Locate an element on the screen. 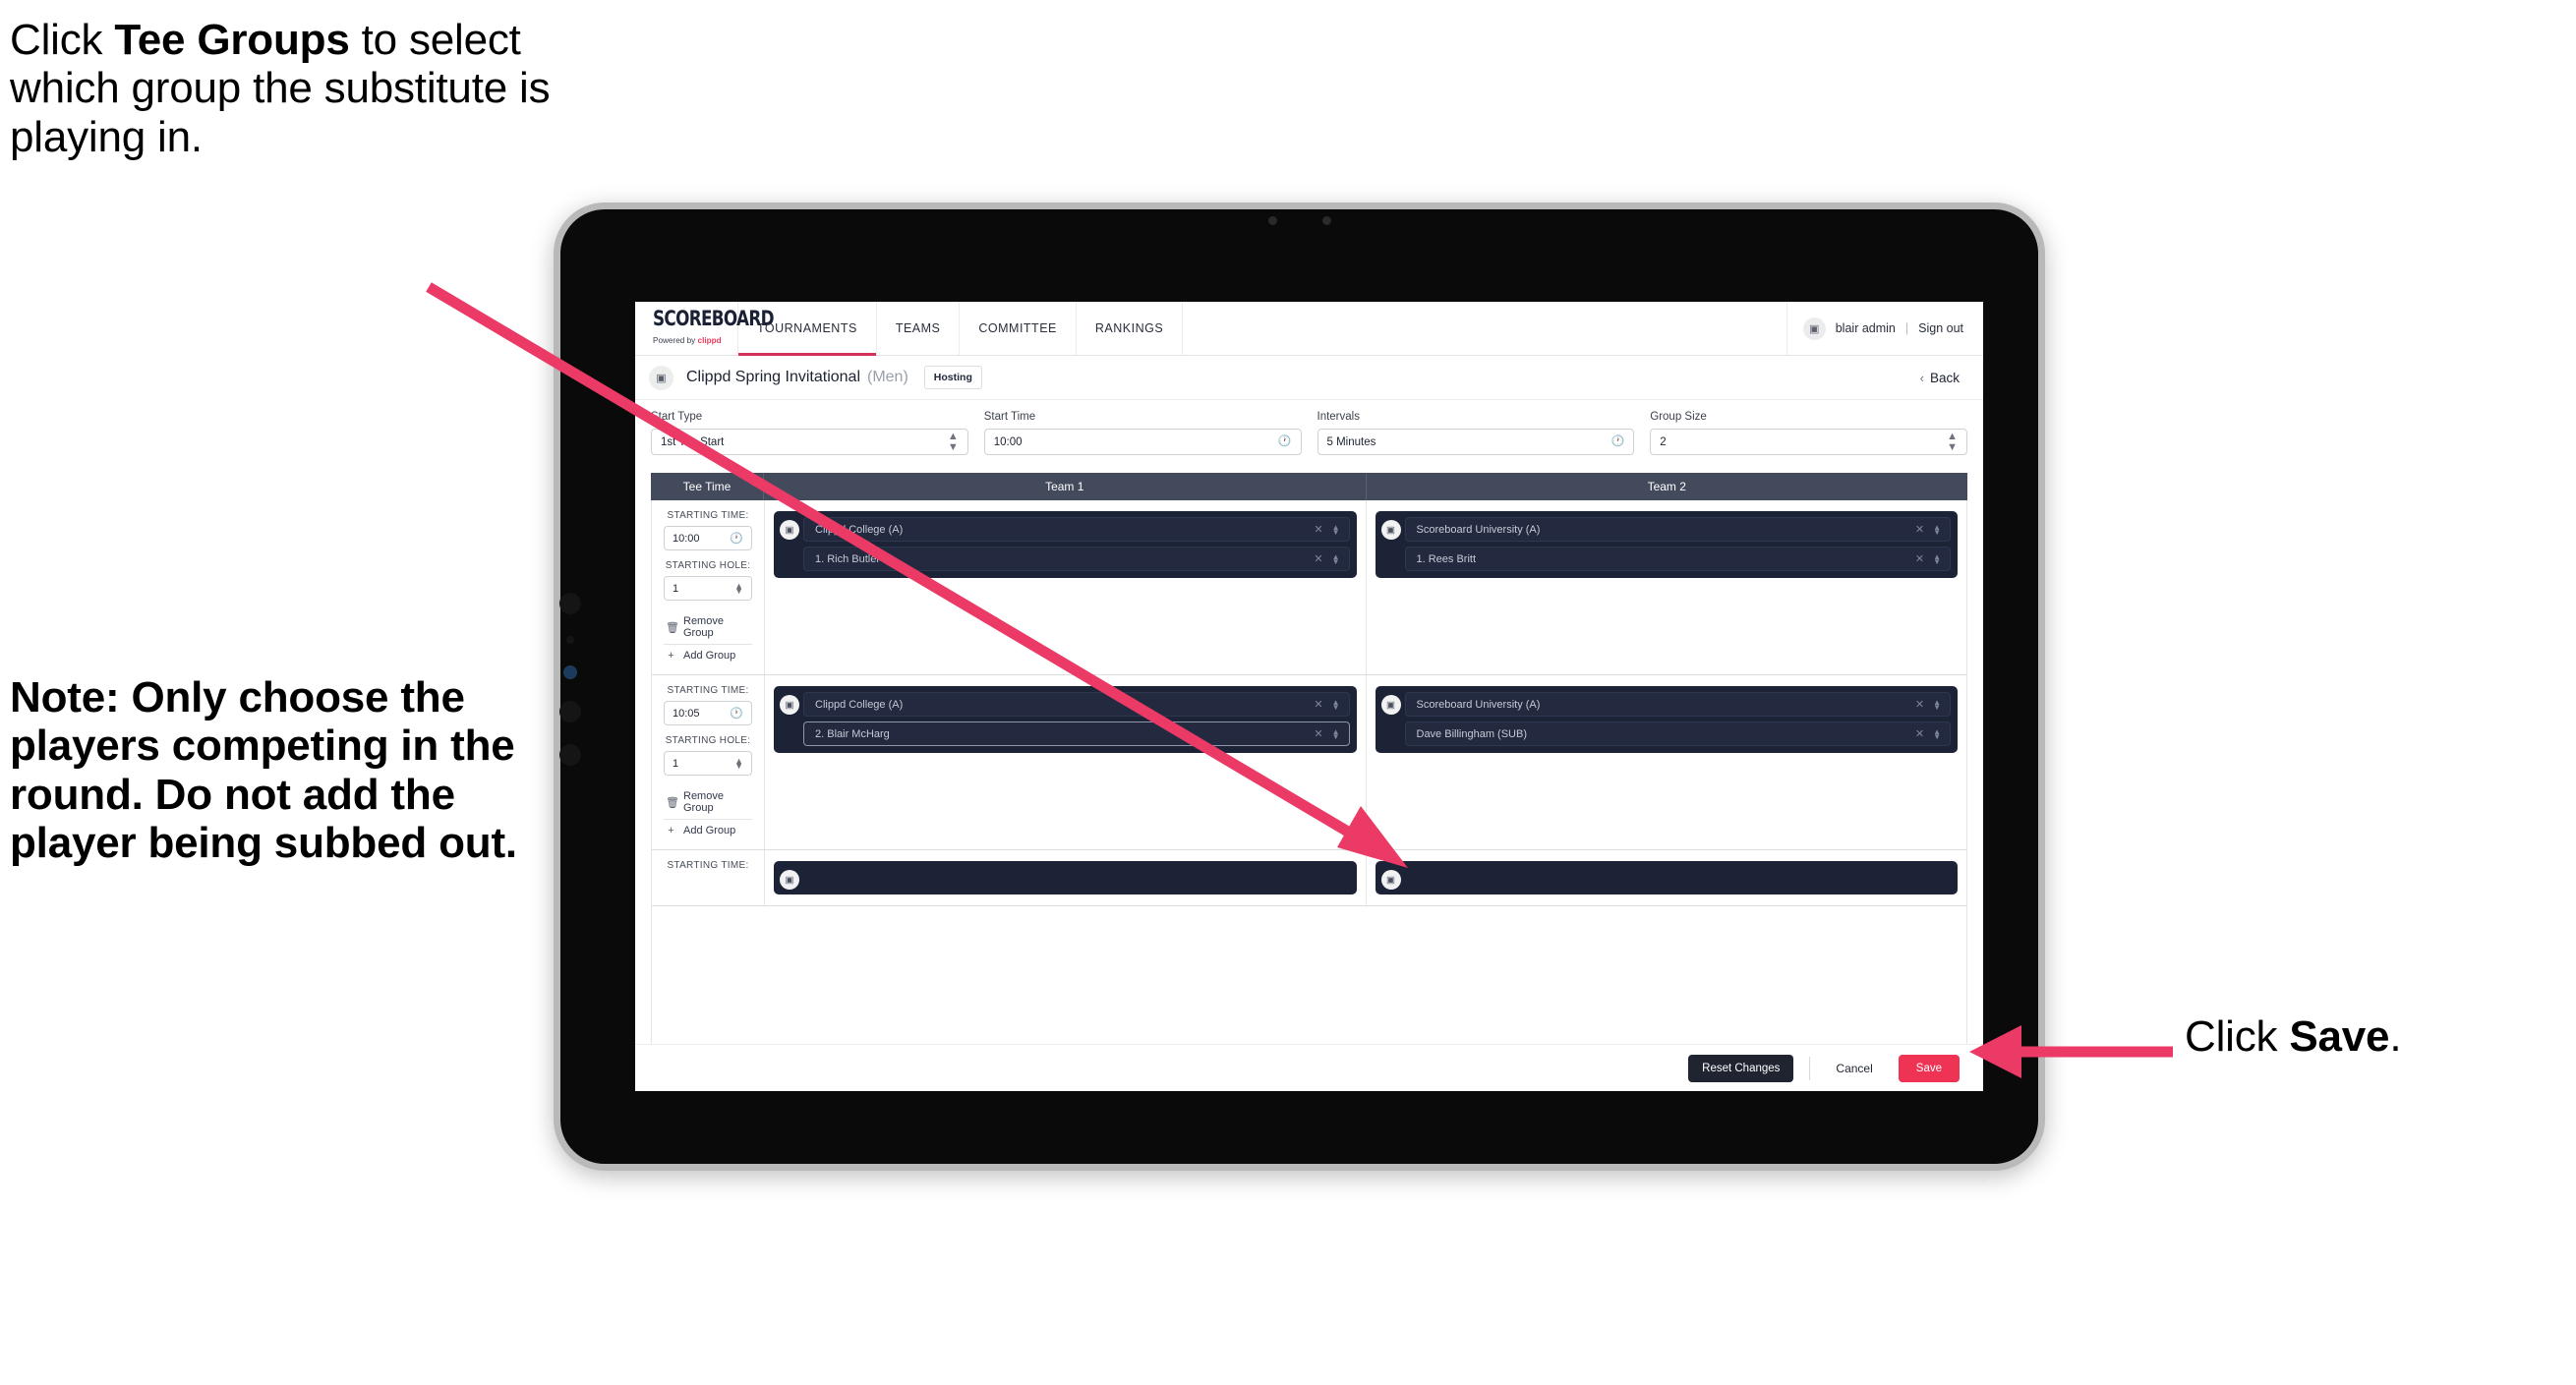  team-2-cell: ▣ is located at coordinates (1667, 878).